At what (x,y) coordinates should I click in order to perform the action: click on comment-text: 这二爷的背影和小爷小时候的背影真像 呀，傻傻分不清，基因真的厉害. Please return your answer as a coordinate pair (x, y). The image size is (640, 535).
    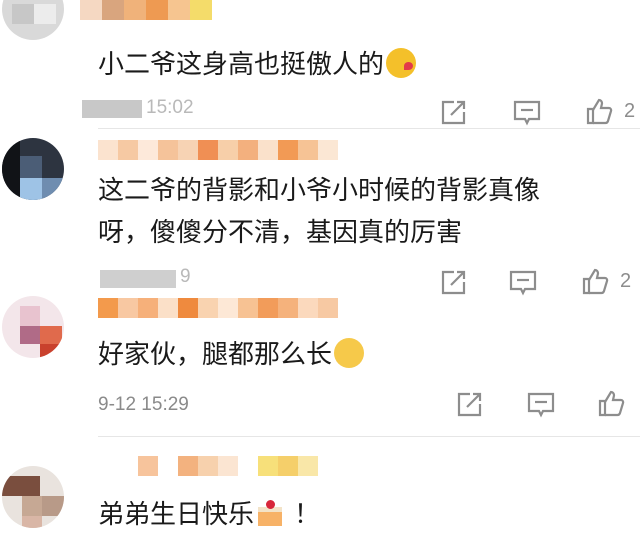
    Looking at the image, I should click on (364, 212).